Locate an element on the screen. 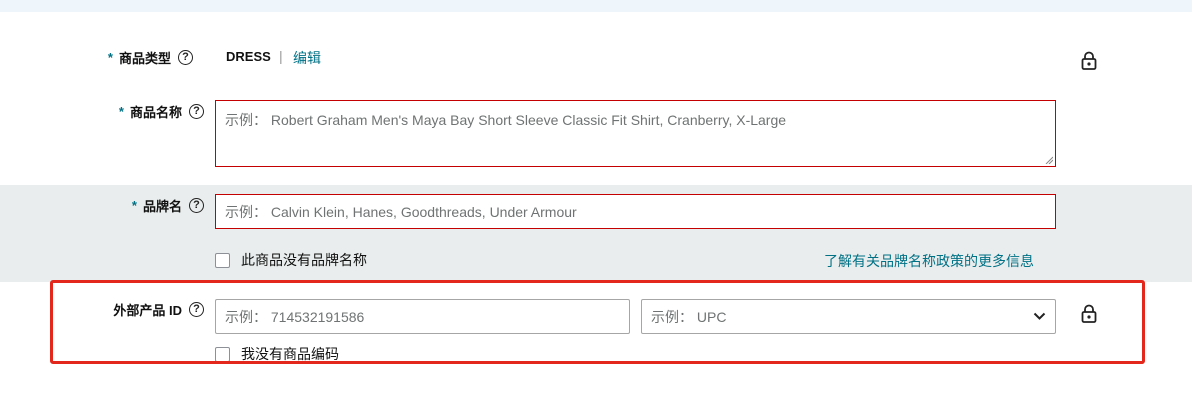  top-band is located at coordinates (596, 6).